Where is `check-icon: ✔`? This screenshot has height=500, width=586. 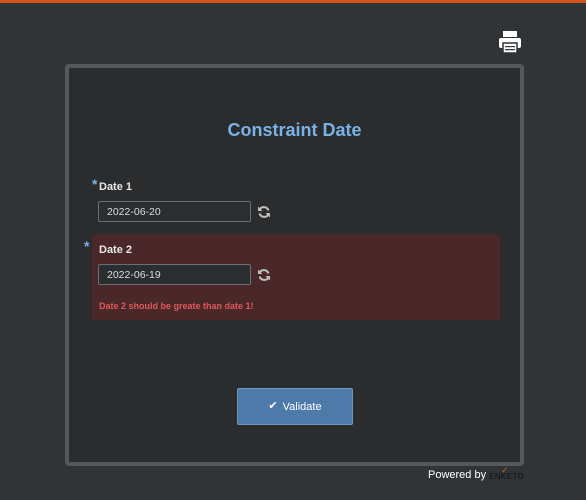 check-icon: ✔ is located at coordinates (273, 406).